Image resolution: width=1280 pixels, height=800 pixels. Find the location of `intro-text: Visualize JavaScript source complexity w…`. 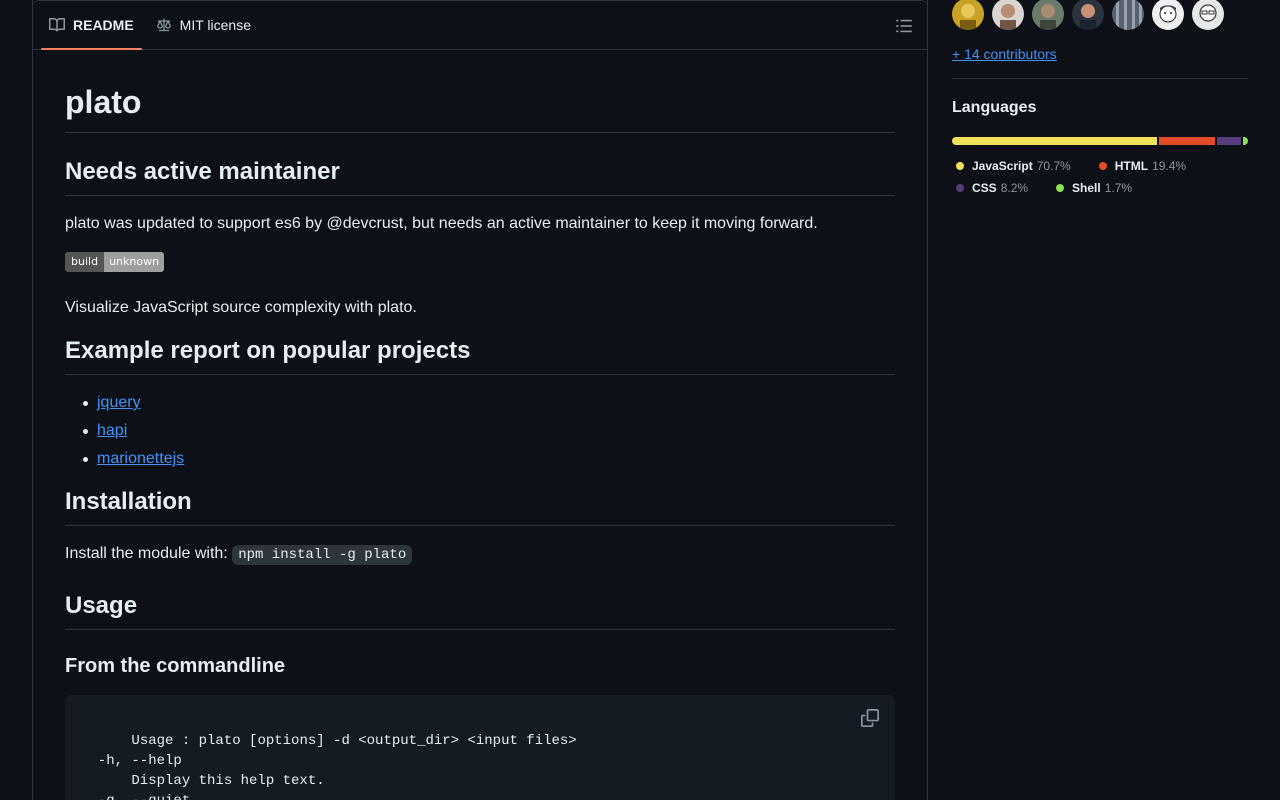

intro-text: Visualize JavaScript source complexity w… is located at coordinates (241, 307).